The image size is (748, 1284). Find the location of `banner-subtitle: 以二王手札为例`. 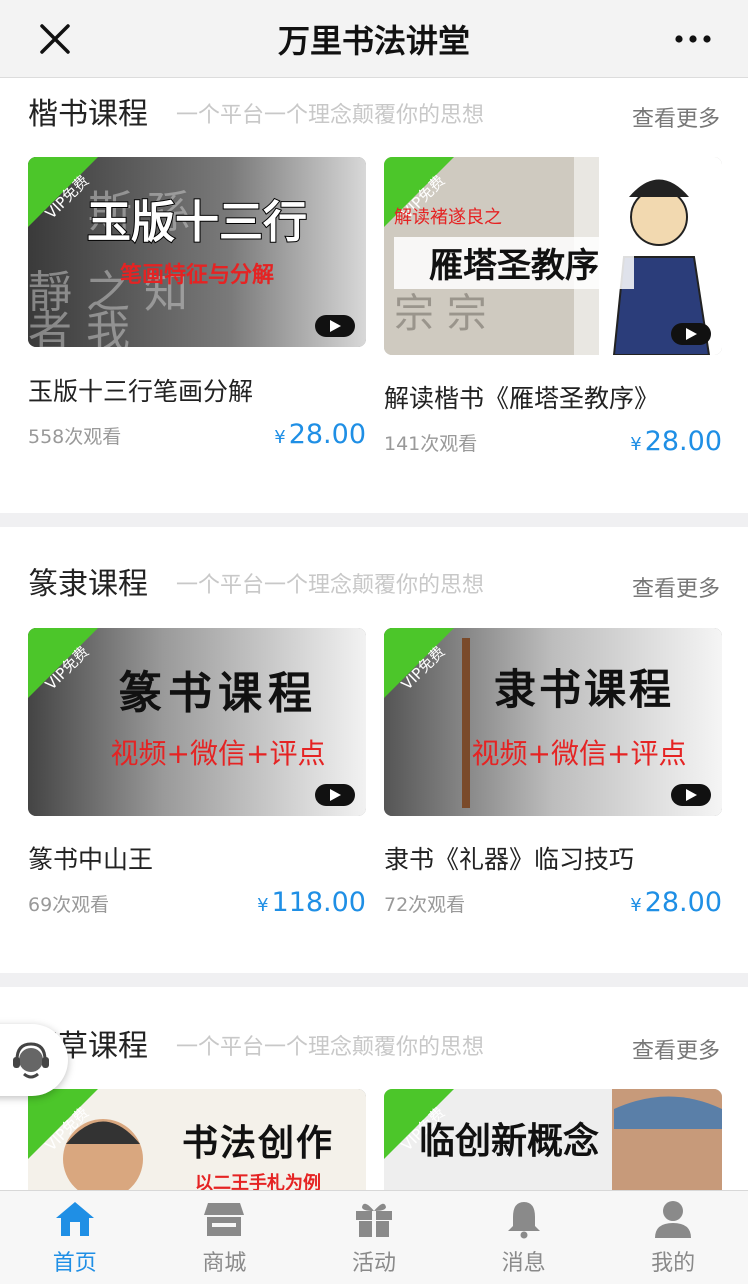

banner-subtitle: 以二王手札为例 is located at coordinates (258, 1181).